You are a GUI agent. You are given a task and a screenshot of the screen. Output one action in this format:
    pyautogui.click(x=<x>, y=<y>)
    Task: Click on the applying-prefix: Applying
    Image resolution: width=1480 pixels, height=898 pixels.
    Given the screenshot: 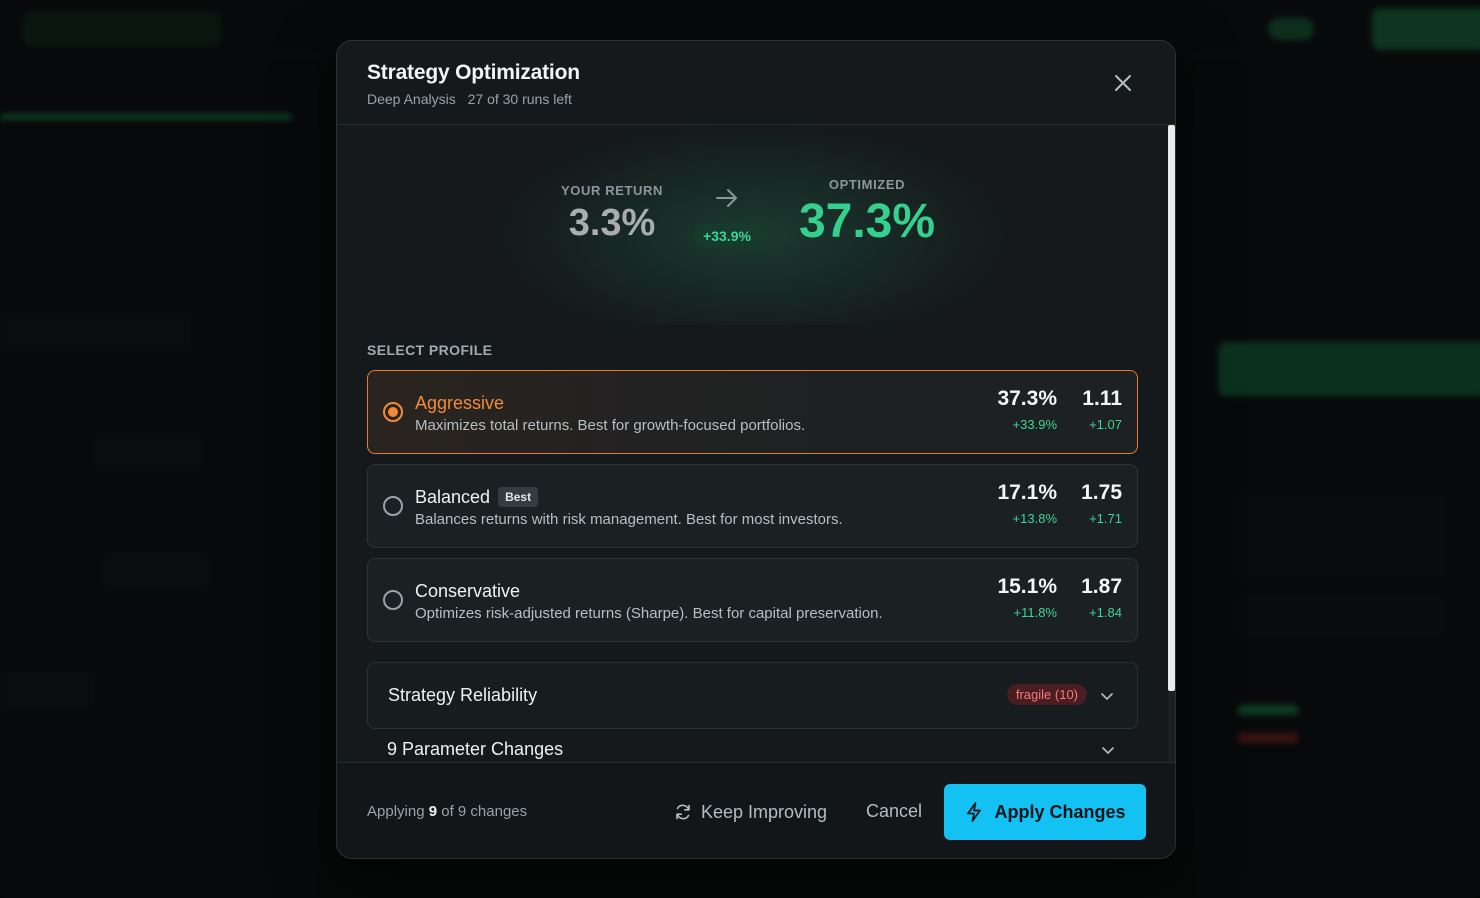 What is the action you would take?
    pyautogui.click(x=396, y=811)
    